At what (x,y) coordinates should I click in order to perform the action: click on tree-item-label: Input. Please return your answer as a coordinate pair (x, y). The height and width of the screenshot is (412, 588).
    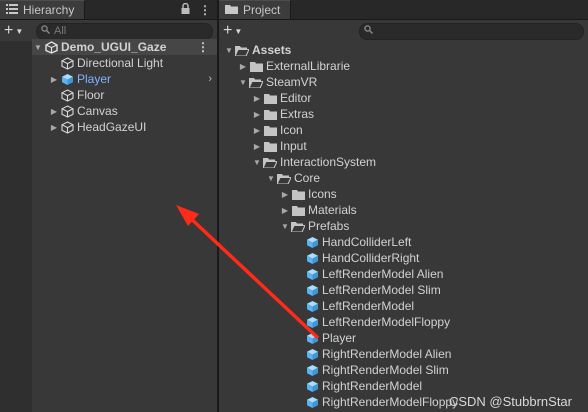
    Looking at the image, I should click on (293, 146).